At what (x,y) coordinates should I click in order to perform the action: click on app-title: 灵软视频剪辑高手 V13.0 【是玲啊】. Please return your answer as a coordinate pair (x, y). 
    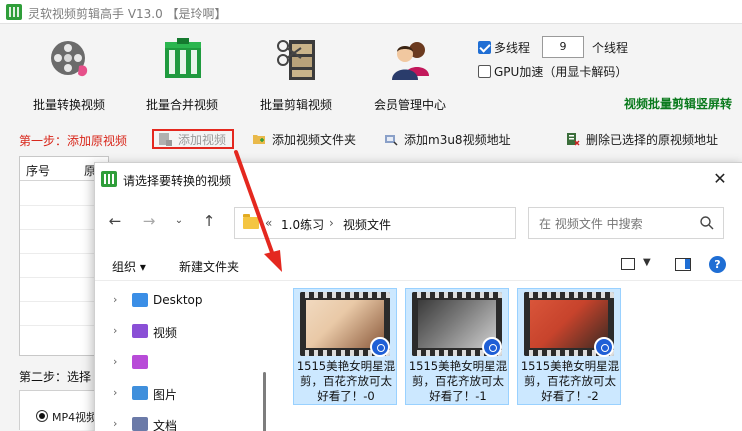
    Looking at the image, I should click on (127, 14).